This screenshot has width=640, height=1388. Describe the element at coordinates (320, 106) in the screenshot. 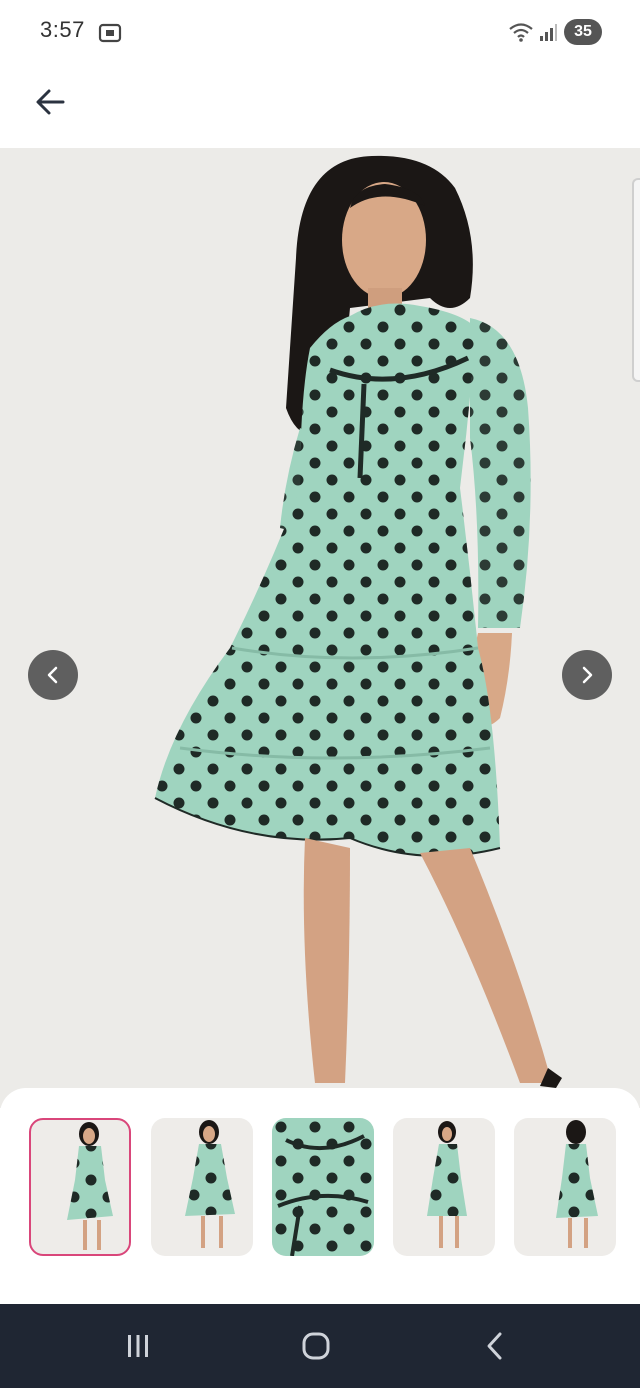

I see `app-bar` at that location.